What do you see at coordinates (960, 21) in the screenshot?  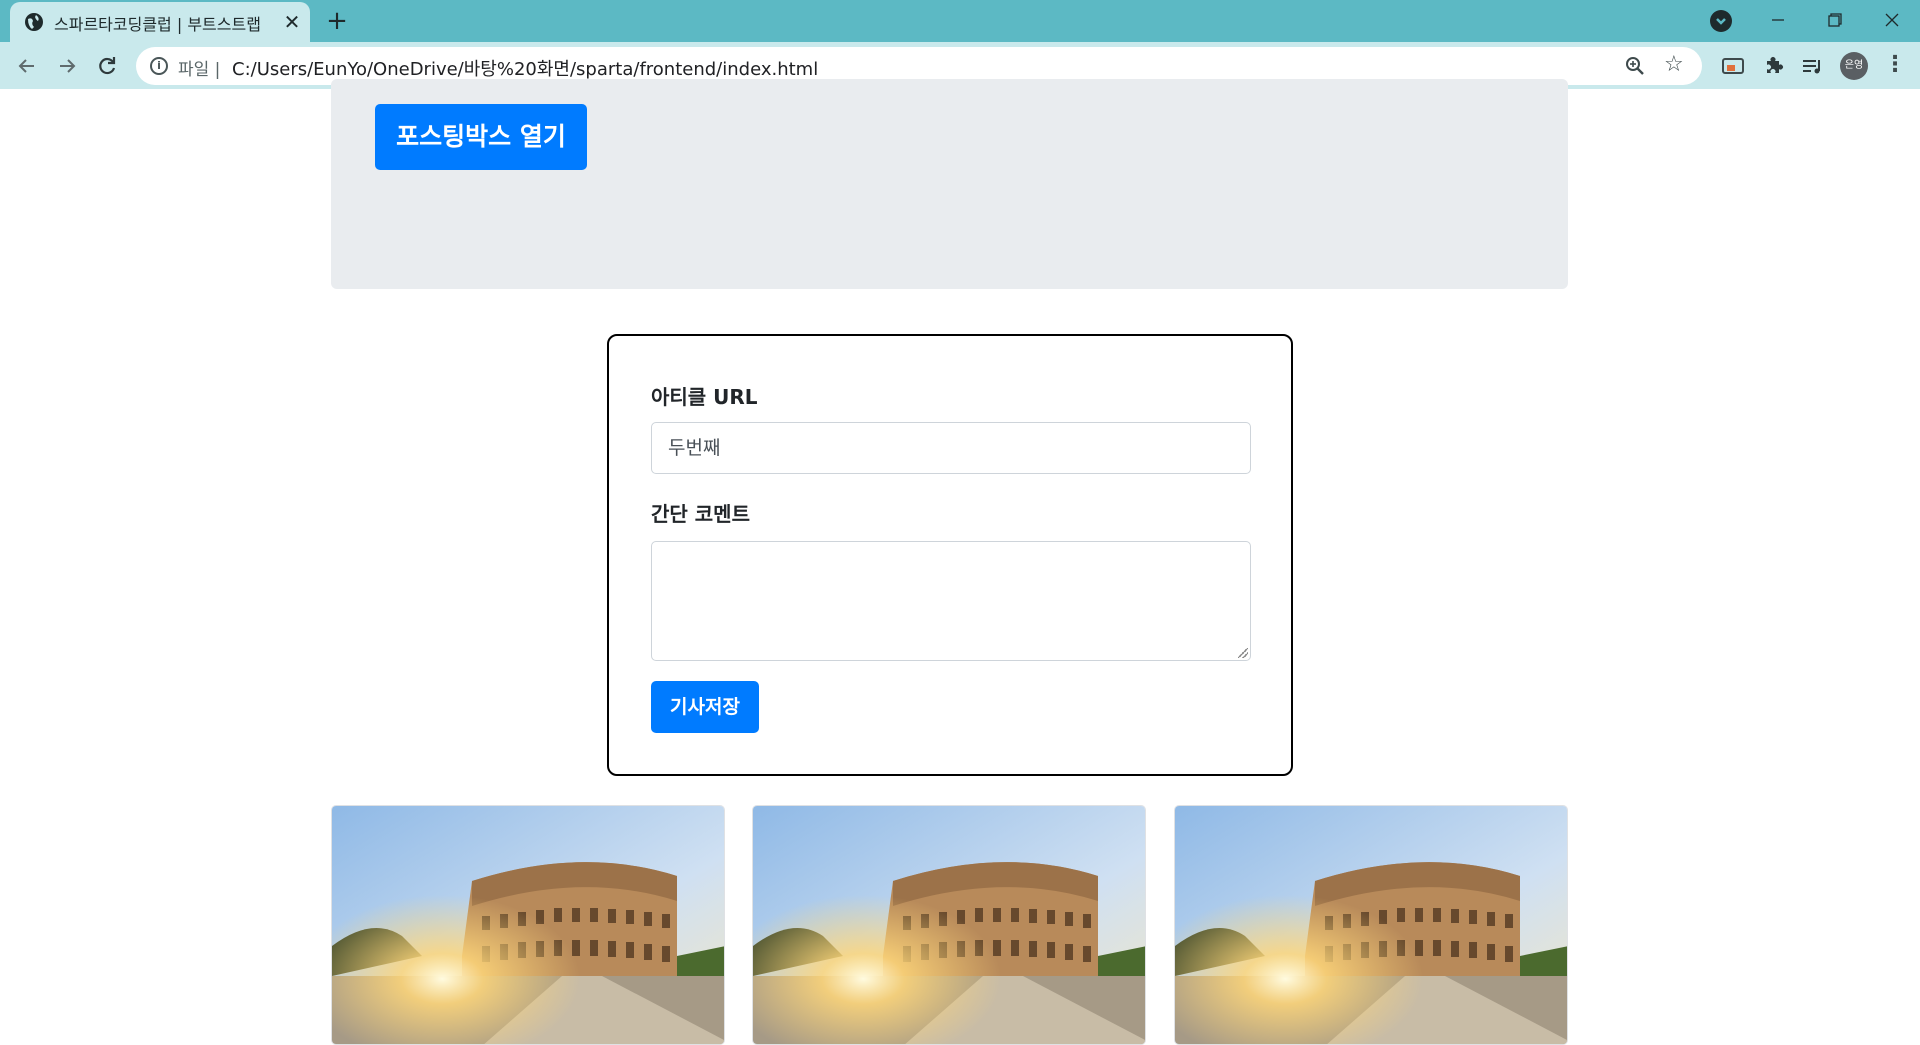 I see `tab-strip: 스파르타코딩클럽 | 부트스트랩 ✕ +` at bounding box center [960, 21].